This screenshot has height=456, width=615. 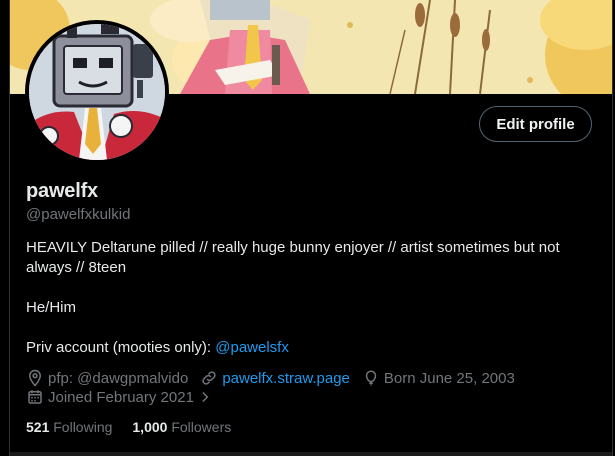 I want to click on bio-priv-label: Priv account (mooties only):, so click(x=121, y=347).